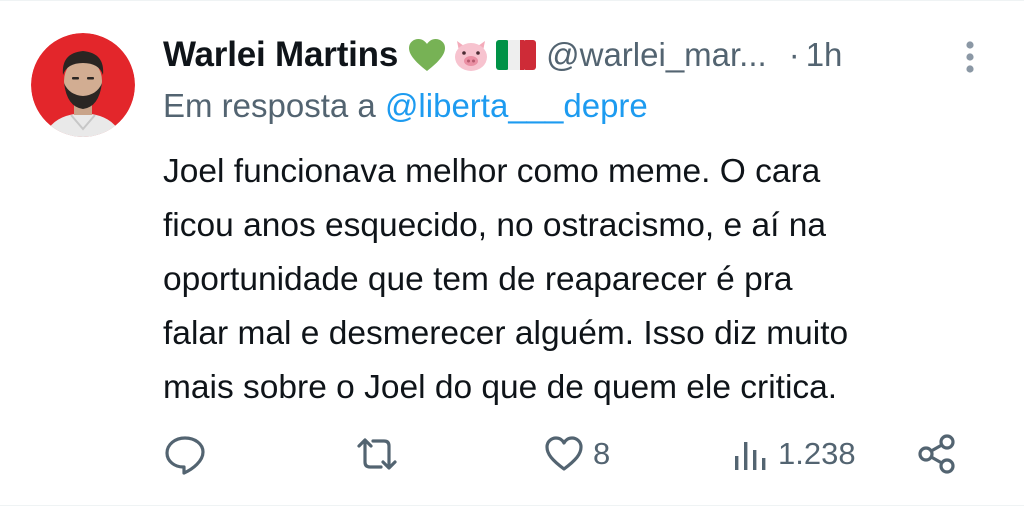  Describe the element at coordinates (274, 105) in the screenshot. I see `reply-prefix: Em resposta a` at that location.